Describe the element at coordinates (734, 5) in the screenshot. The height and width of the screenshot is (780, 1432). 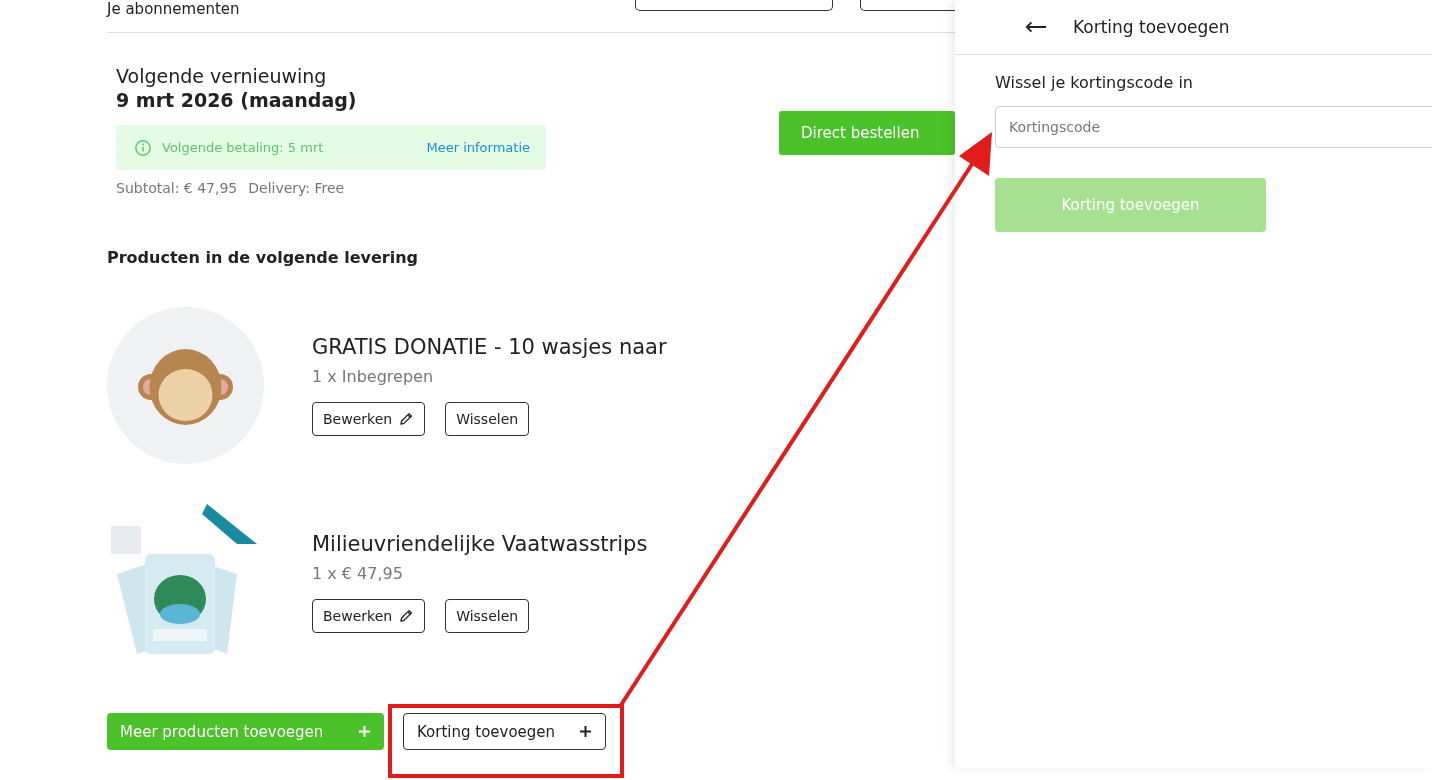
I see `header-button` at that location.